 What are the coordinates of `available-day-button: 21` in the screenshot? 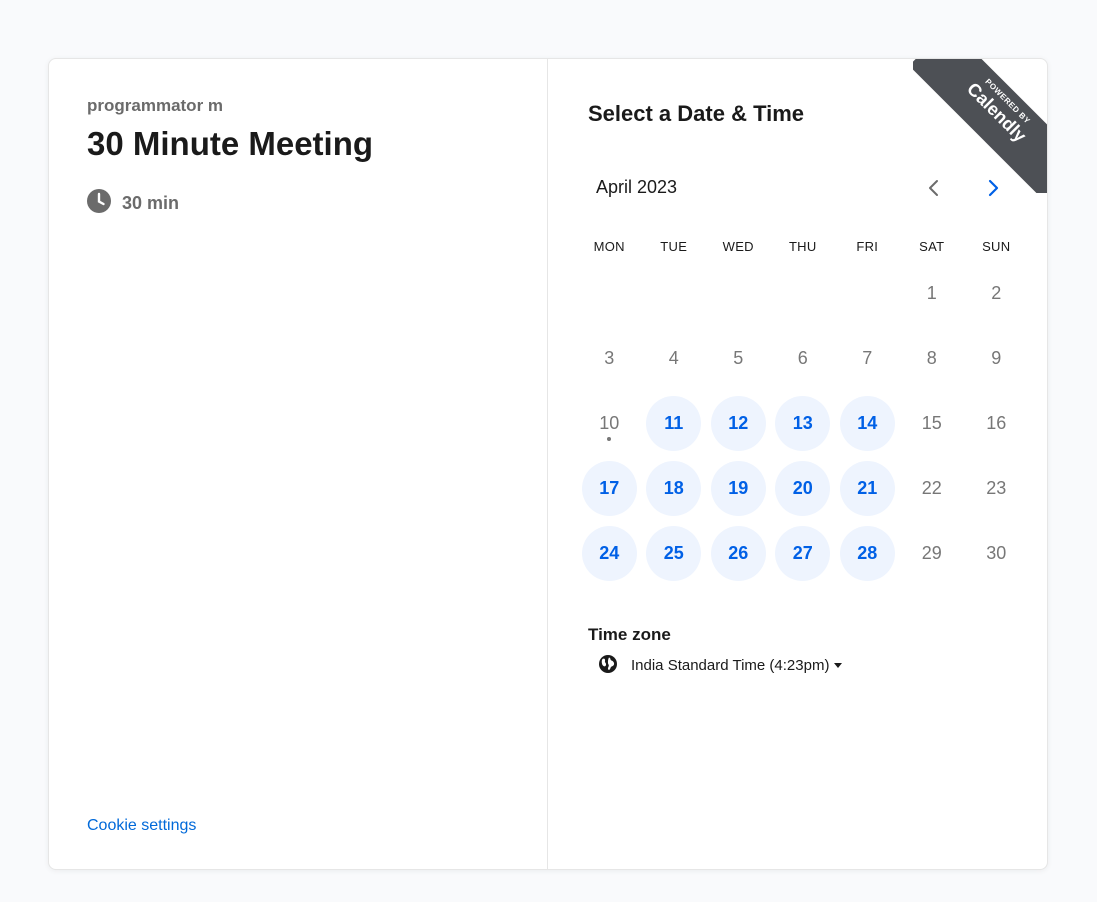 It's located at (867, 488).